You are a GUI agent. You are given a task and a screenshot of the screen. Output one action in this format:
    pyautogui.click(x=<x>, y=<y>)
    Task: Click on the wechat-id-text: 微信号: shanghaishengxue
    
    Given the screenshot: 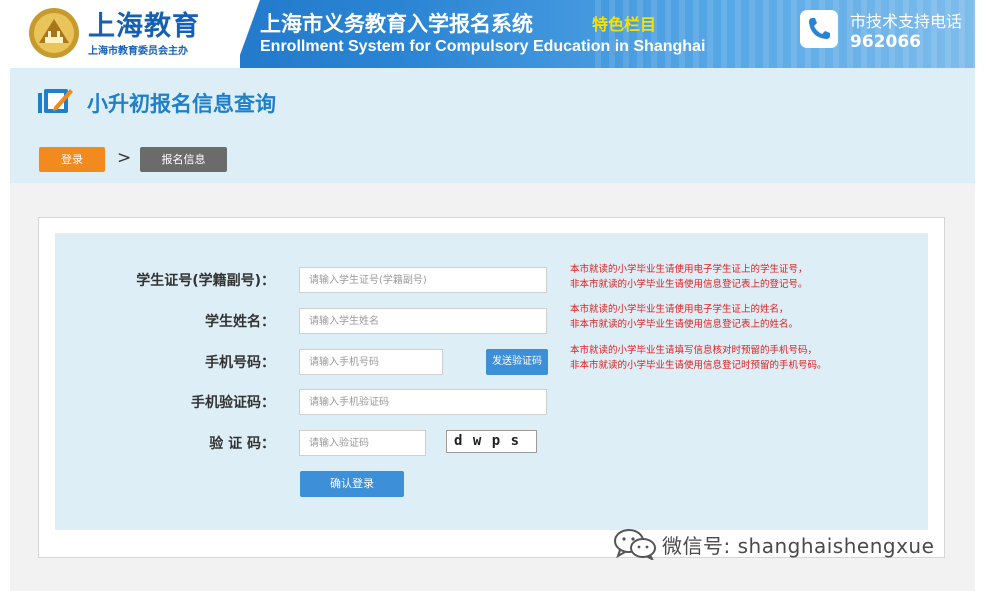 What is the action you would take?
    pyautogui.click(x=798, y=545)
    